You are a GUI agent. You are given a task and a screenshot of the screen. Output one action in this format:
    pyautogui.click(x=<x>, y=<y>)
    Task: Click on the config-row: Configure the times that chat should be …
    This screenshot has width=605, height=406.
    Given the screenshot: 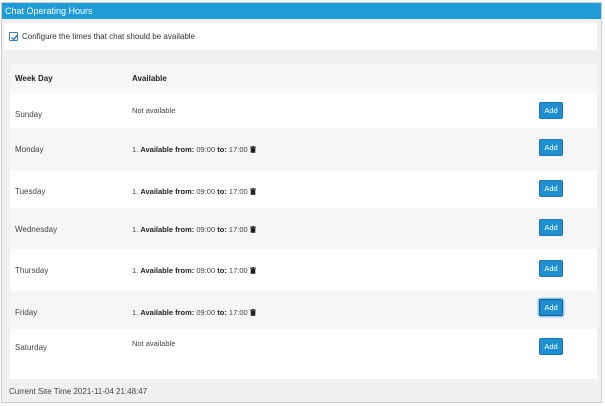 What is the action you would take?
    pyautogui.click(x=300, y=36)
    